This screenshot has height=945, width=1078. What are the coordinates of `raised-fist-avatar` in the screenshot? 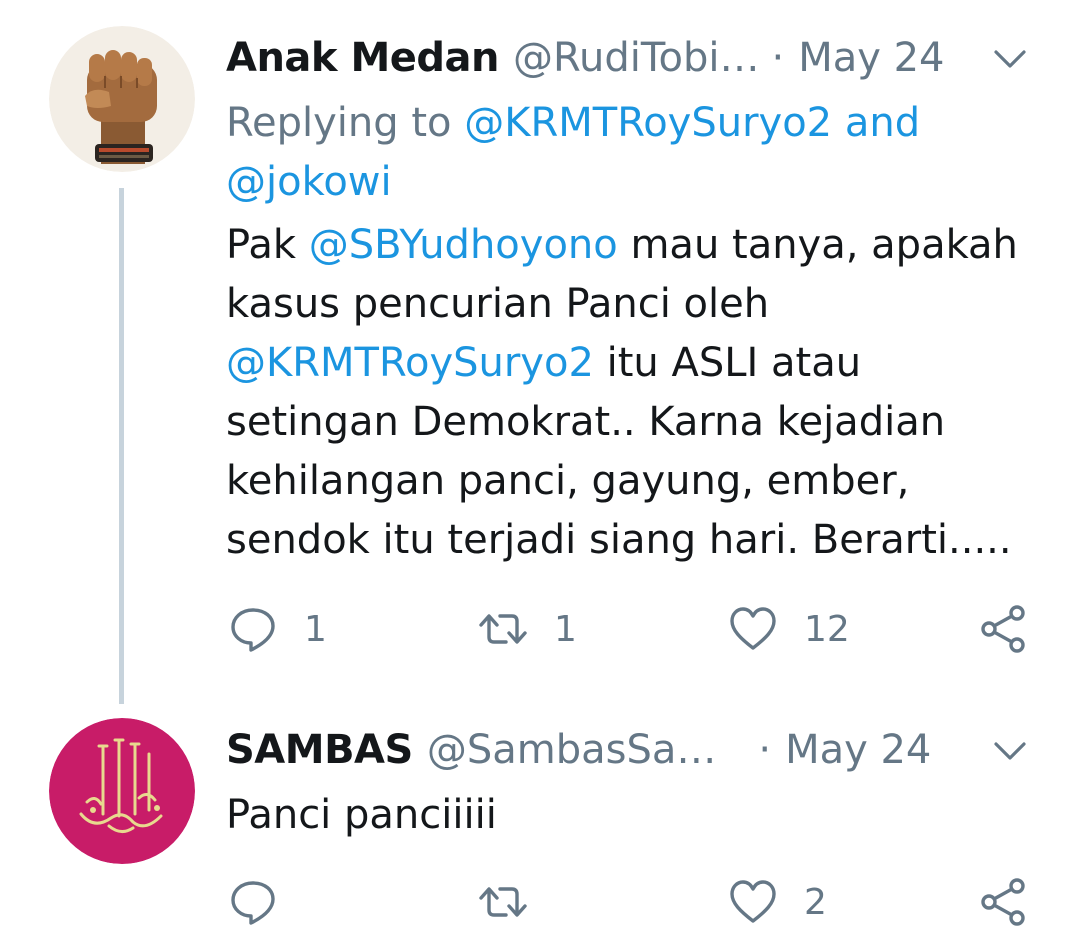 It's located at (122, 99).